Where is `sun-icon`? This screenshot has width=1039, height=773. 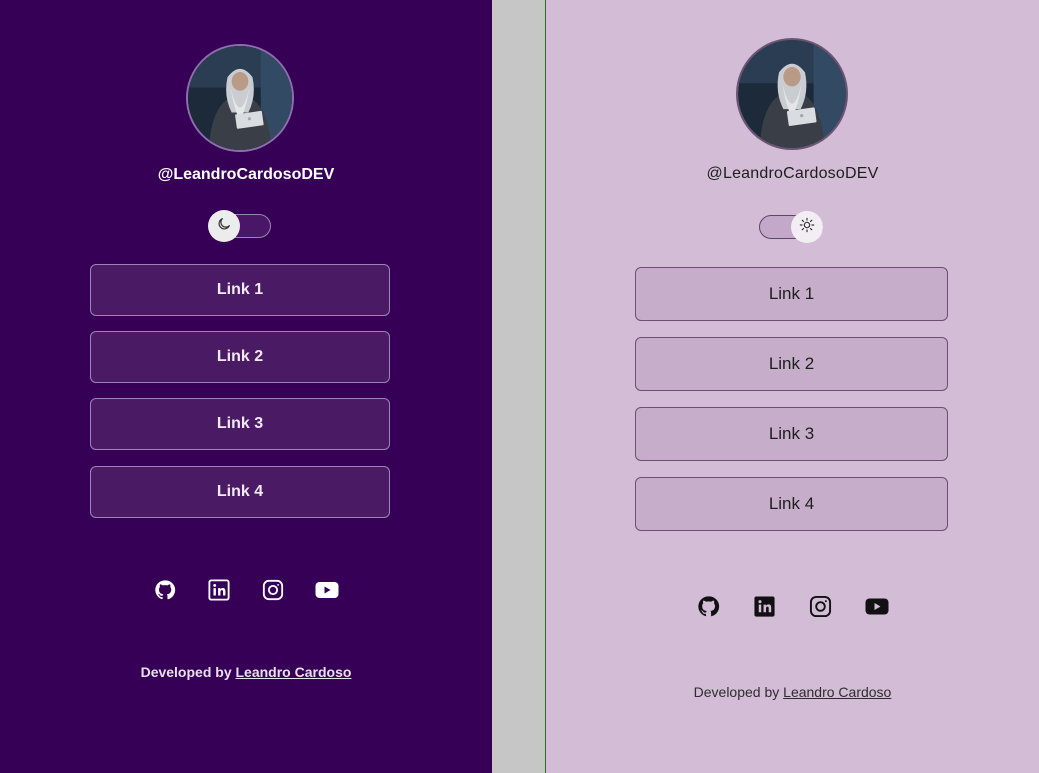 sun-icon is located at coordinates (807, 227).